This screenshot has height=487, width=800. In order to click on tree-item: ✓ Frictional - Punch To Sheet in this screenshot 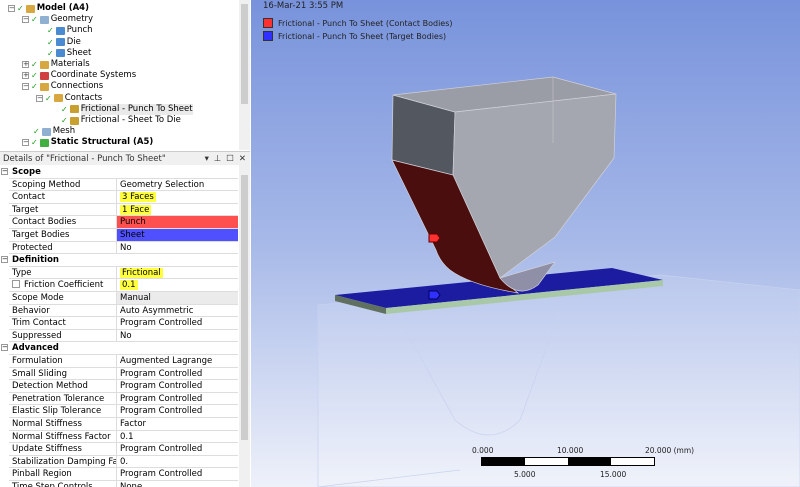, I will do `click(121, 109)`.